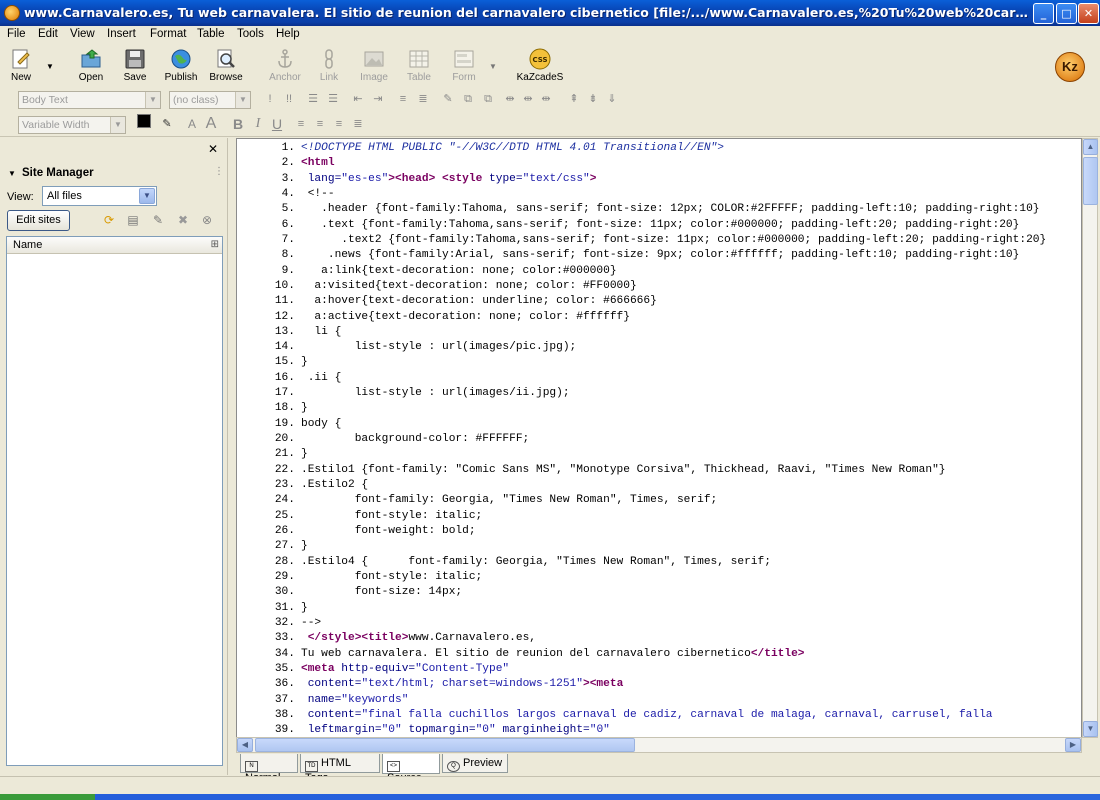 This screenshot has height=800, width=1100. I want to click on column-picker-icon: ⊞, so click(215, 244).